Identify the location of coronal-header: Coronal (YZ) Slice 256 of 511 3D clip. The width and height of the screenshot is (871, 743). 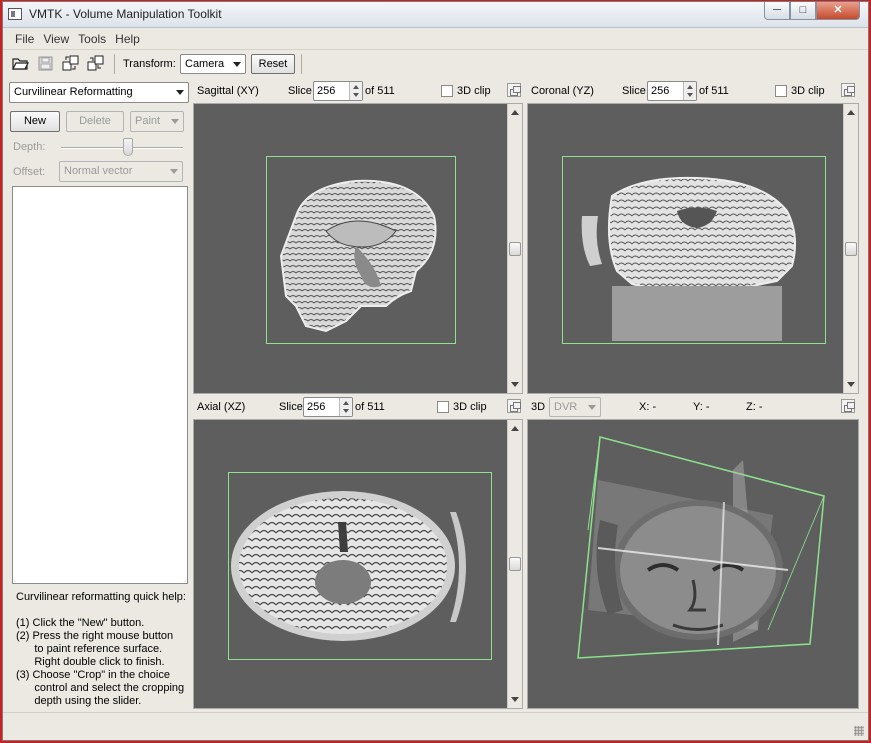
(694, 91).